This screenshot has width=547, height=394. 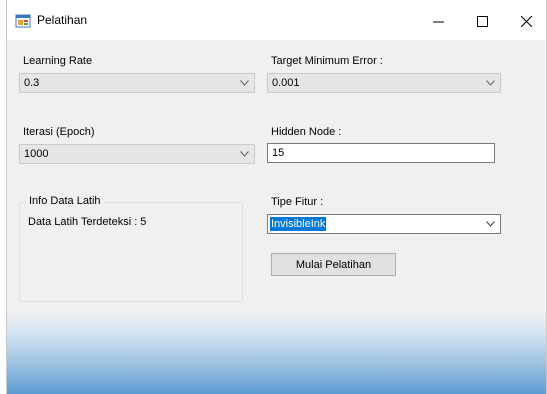 What do you see at coordinates (327, 61) in the screenshot?
I see `target-error-label: Target Minimum Error :` at bounding box center [327, 61].